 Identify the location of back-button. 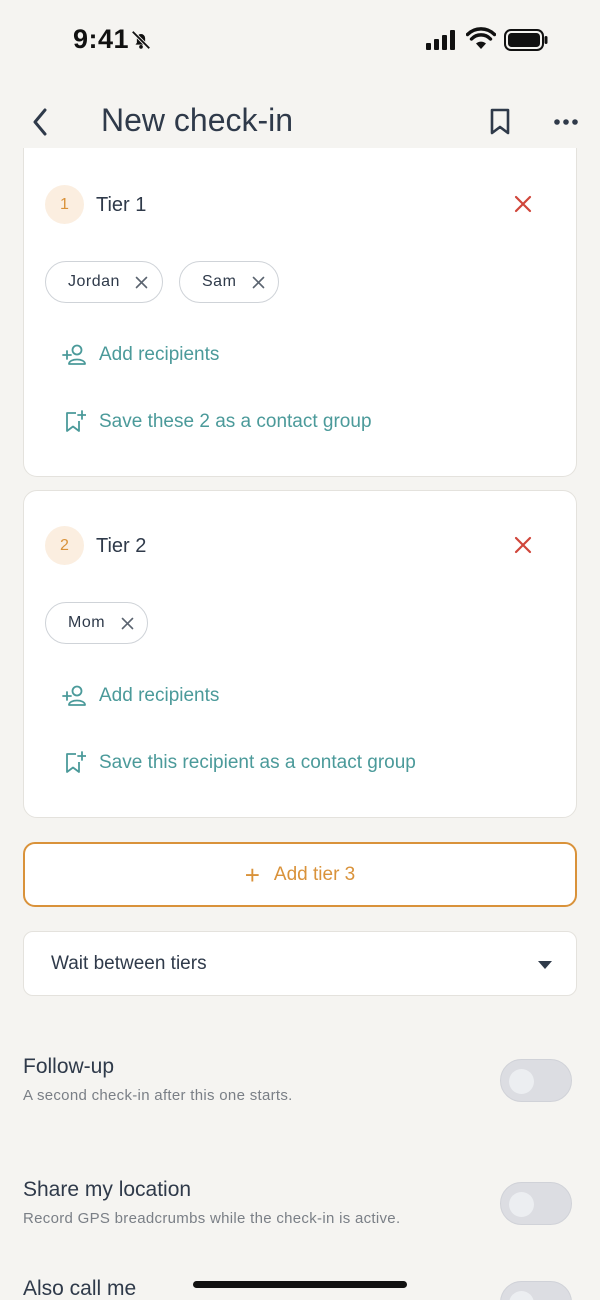
(40, 122).